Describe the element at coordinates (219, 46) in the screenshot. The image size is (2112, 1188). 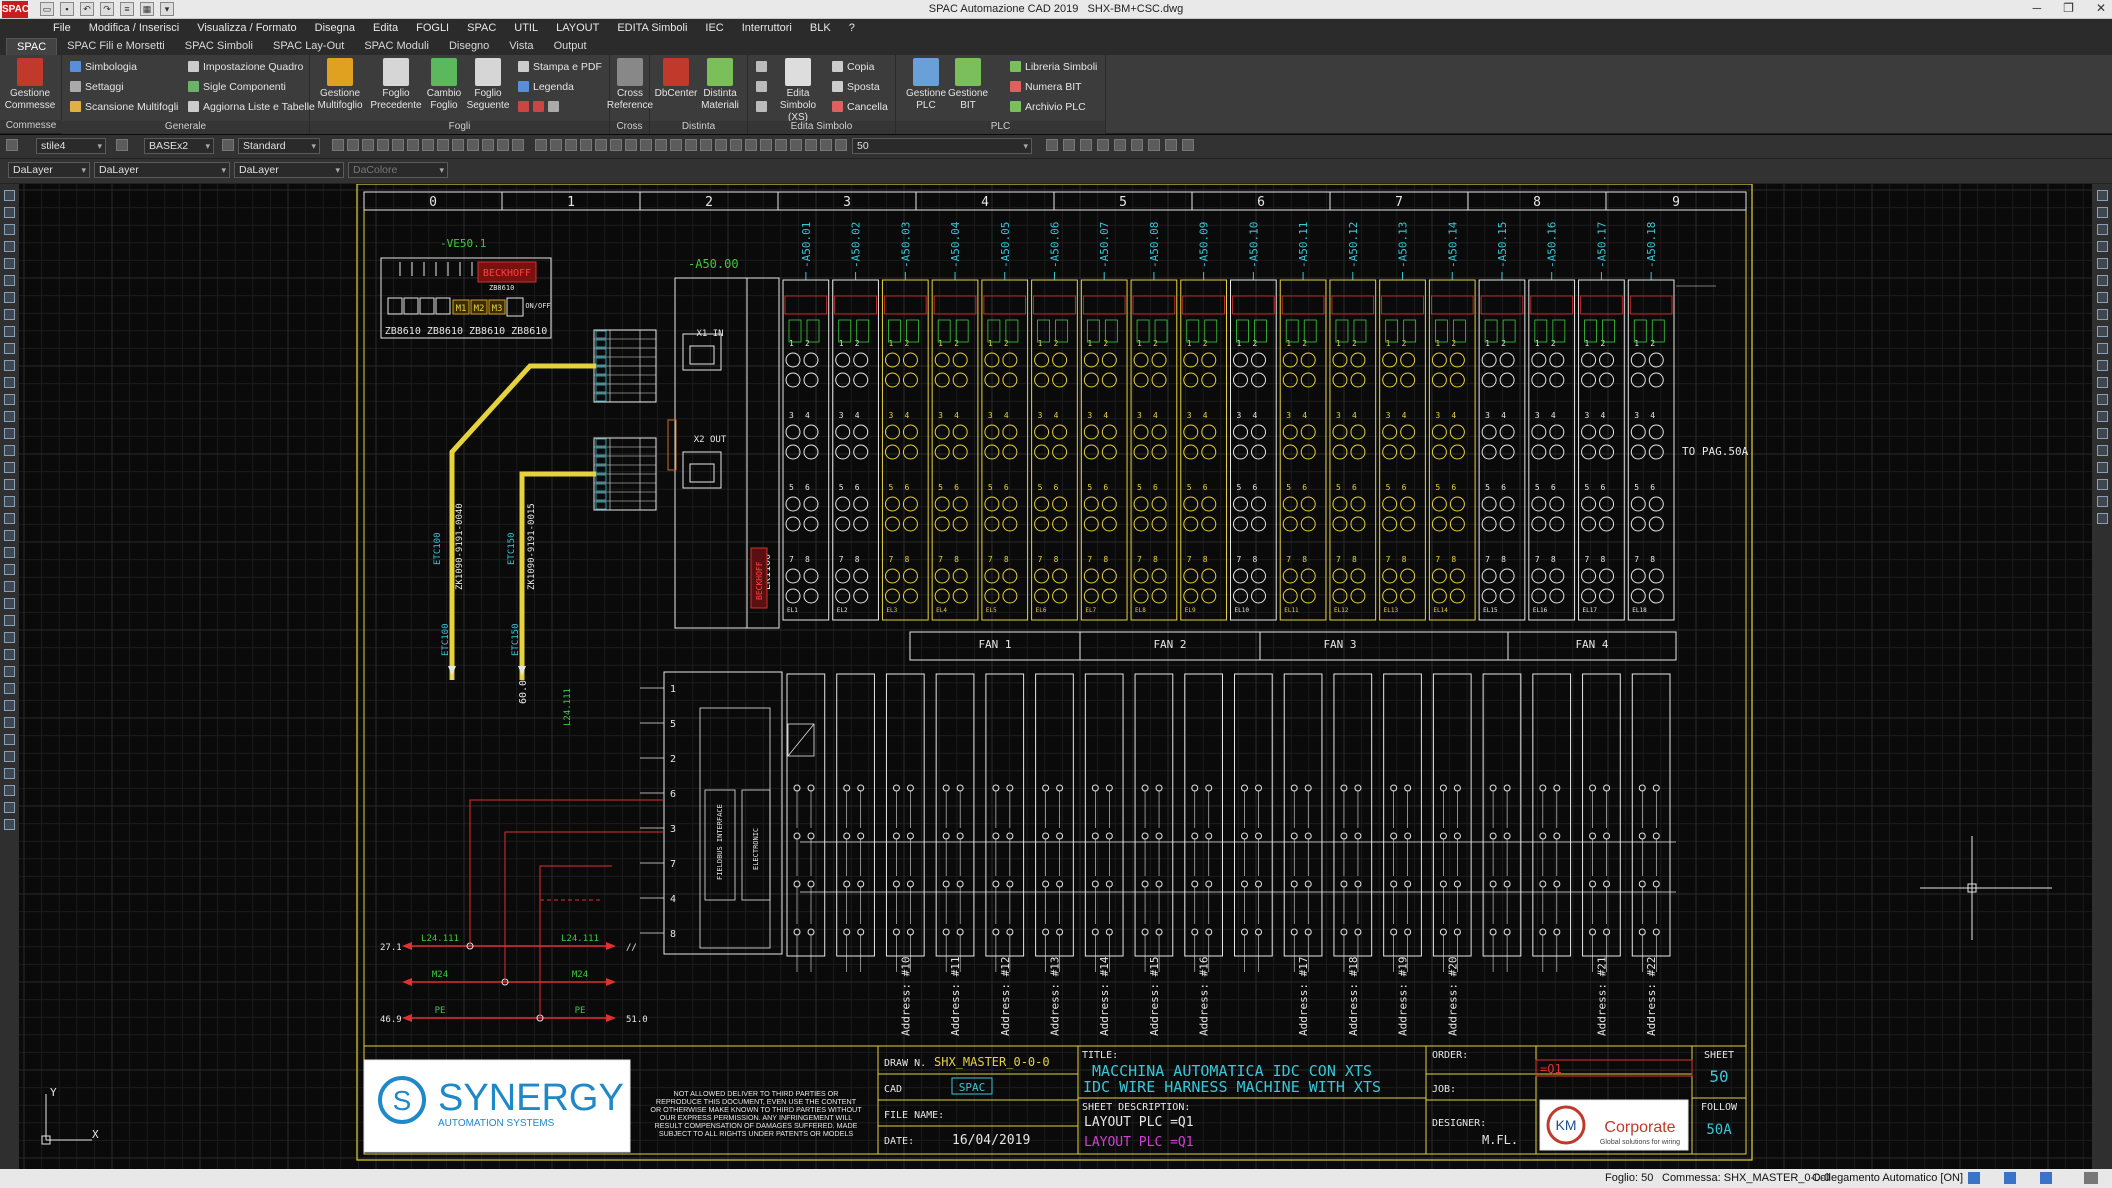
I see `ribbon-tab-2: SPAC Simboli` at that location.